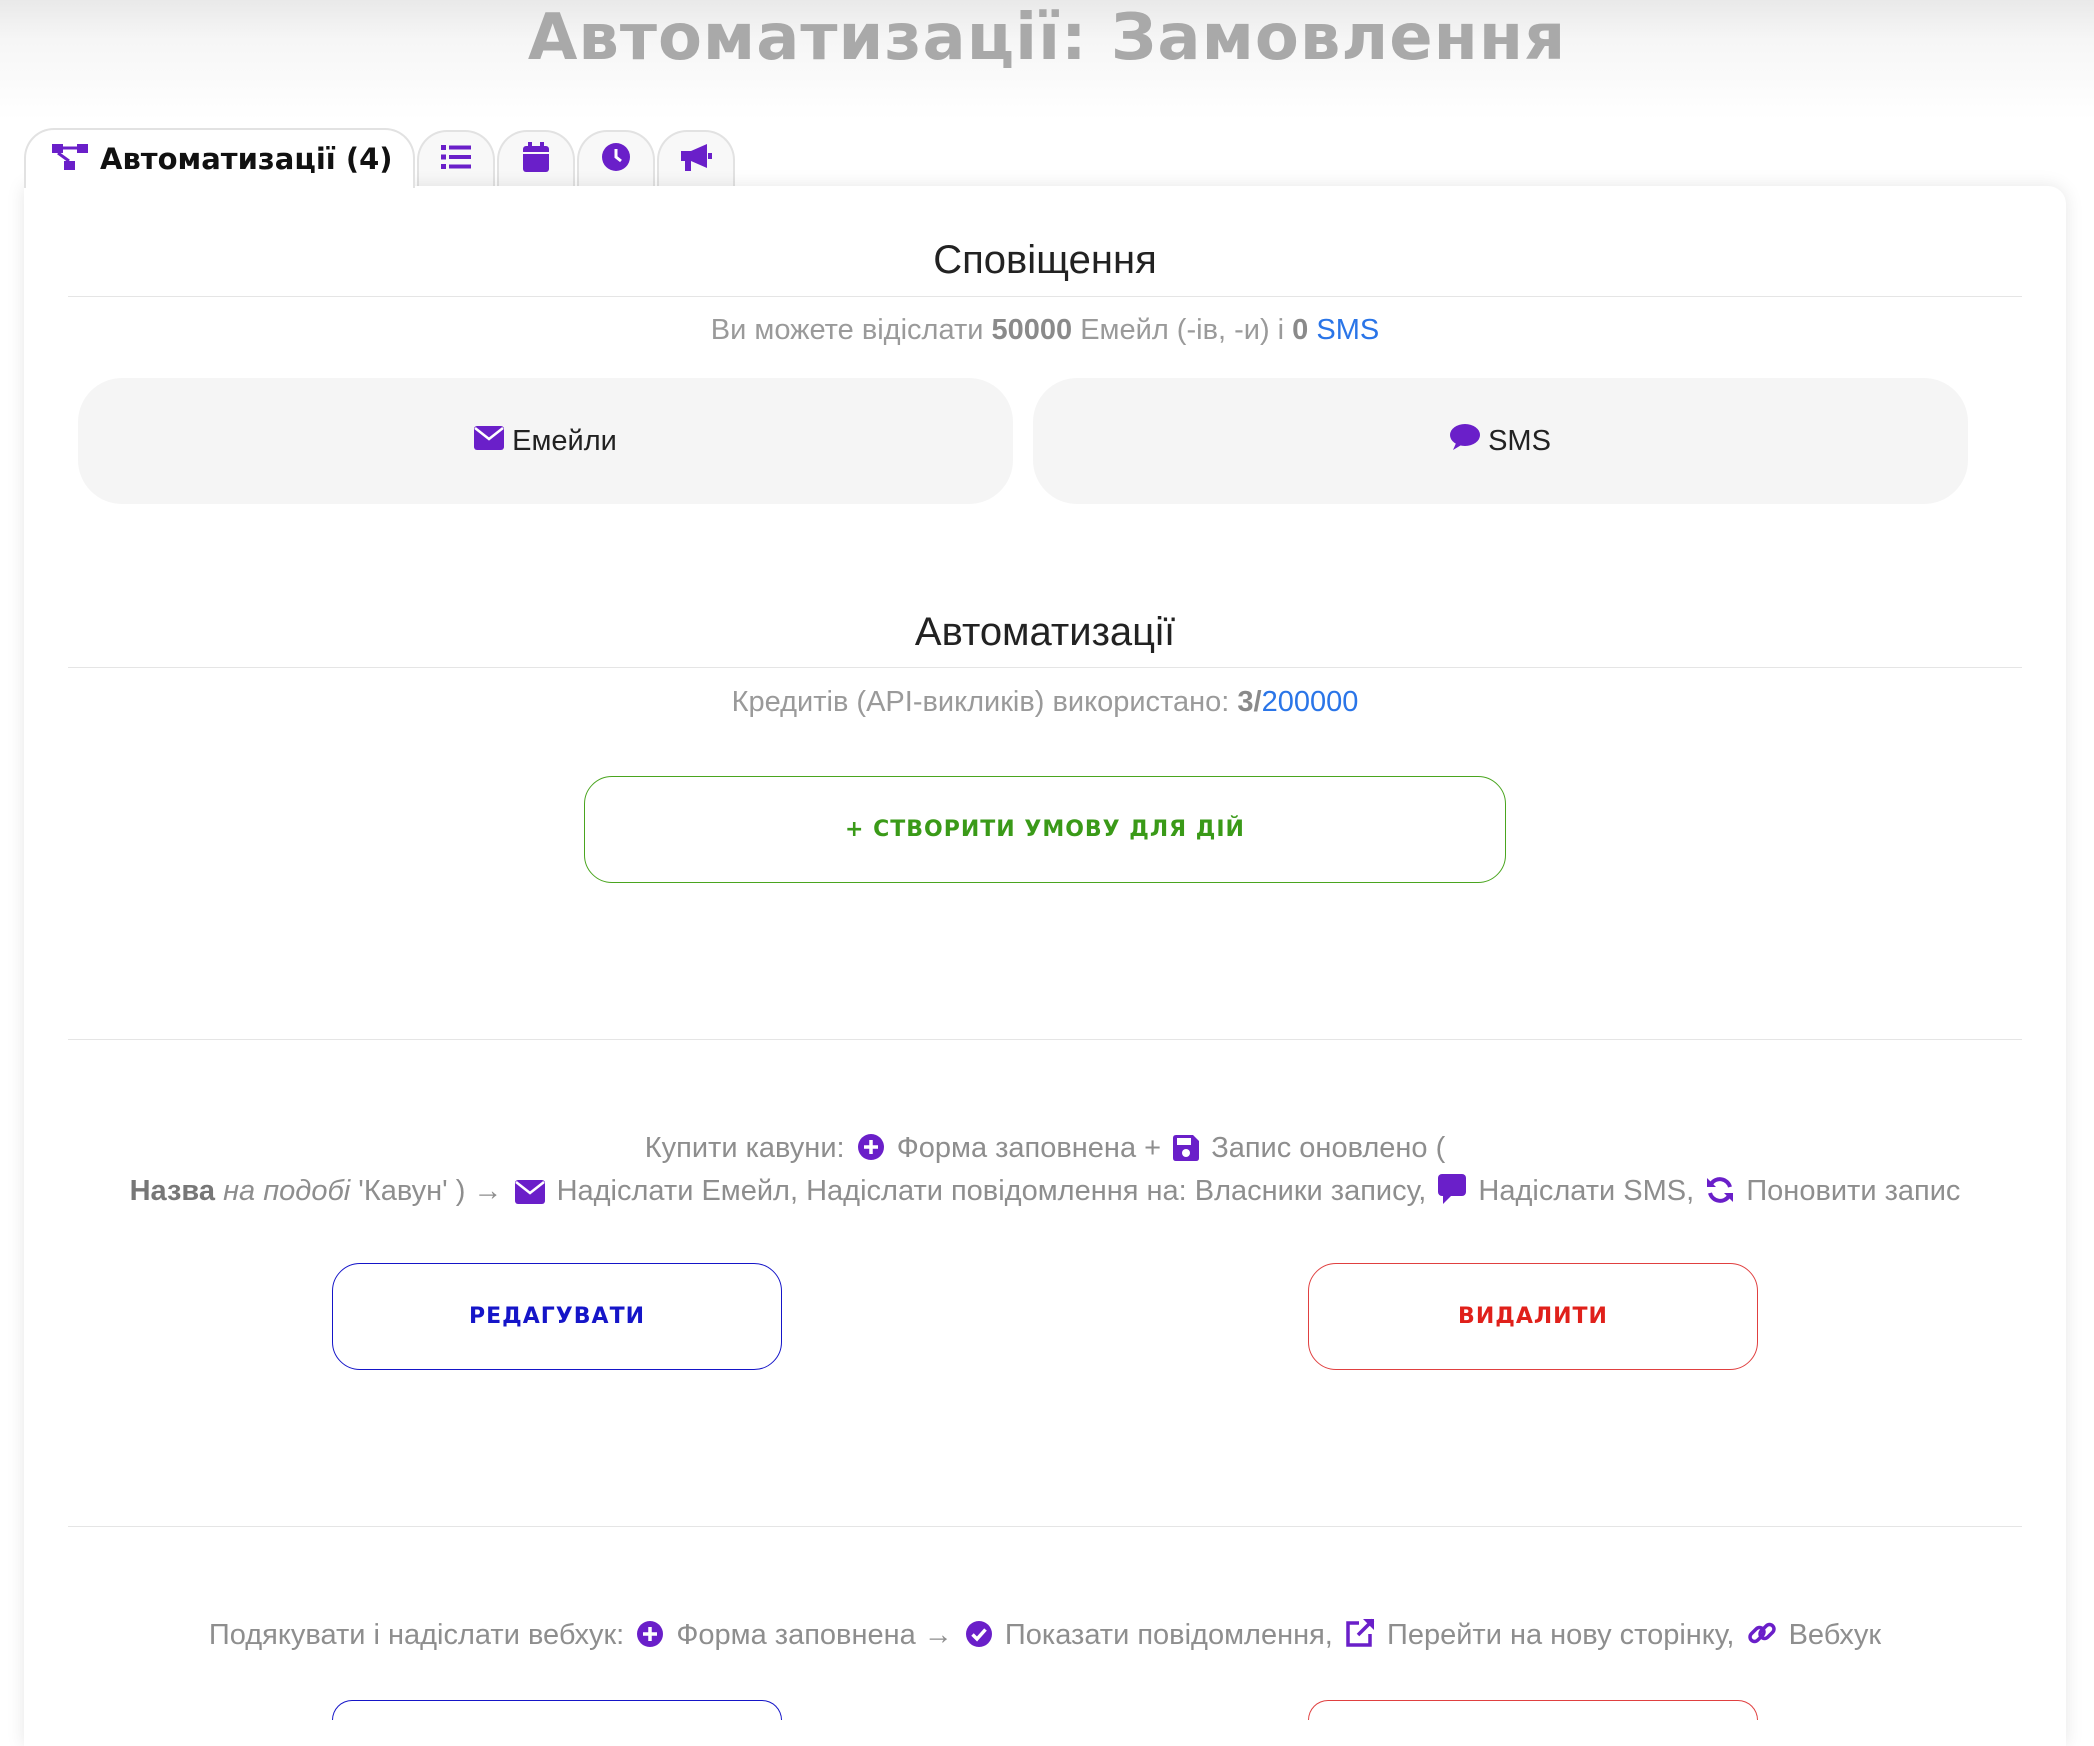 This screenshot has height=1746, width=2094. I want to click on rule-trigger: Форма заповнена +, so click(1029, 1148).